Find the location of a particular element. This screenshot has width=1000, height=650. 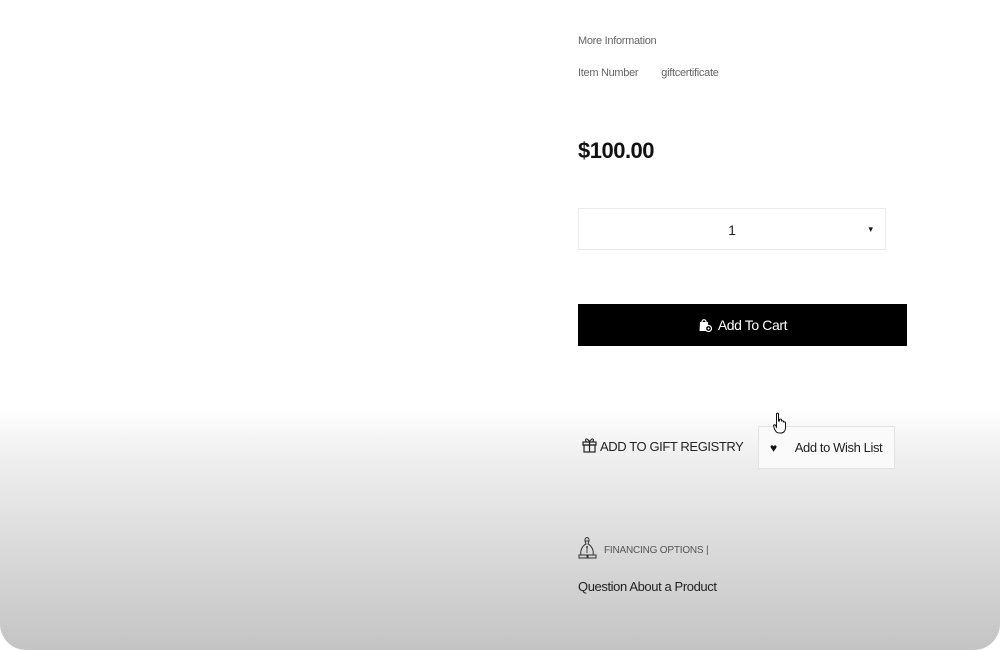

shopping-bag-icon is located at coordinates (705, 325).